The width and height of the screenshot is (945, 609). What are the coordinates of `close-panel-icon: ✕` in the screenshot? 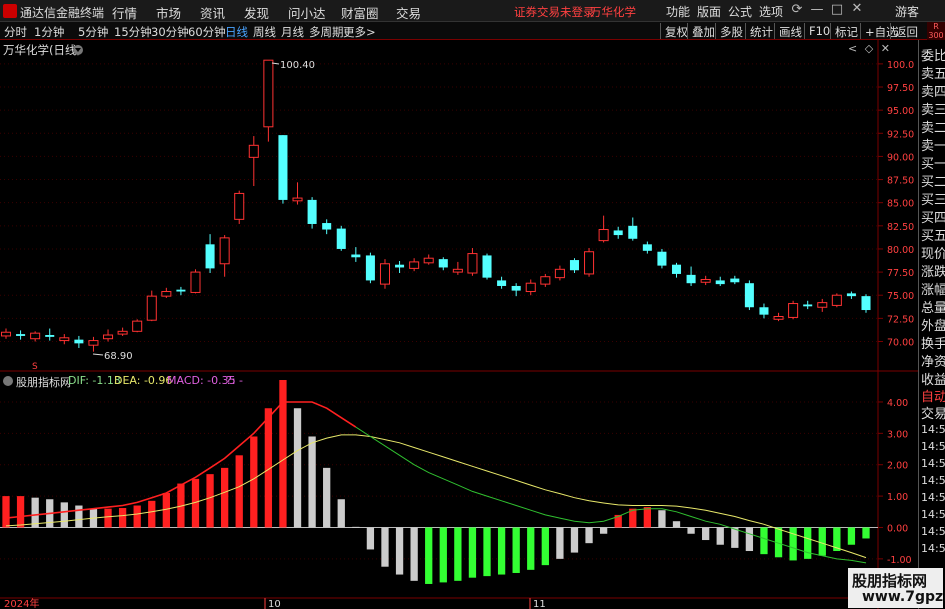 It's located at (885, 48).